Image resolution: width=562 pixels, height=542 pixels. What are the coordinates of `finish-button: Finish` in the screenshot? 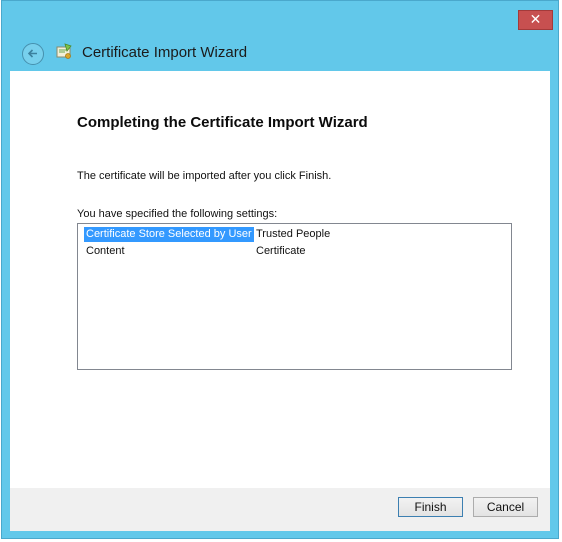 It's located at (430, 507).